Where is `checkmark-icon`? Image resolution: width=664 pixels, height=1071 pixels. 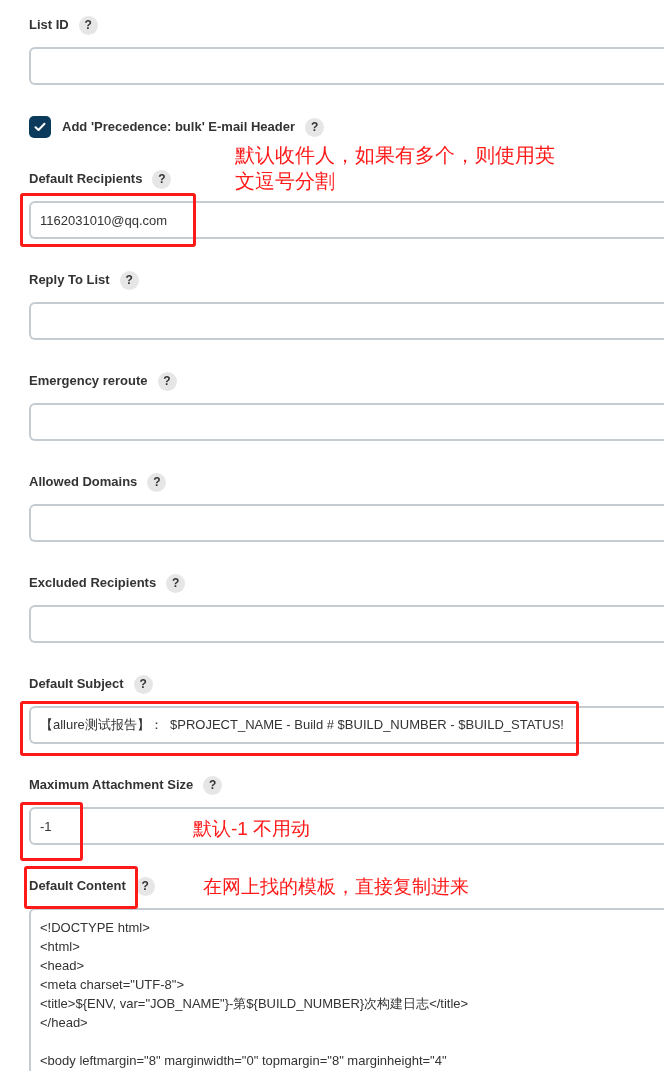 checkmark-icon is located at coordinates (40, 127).